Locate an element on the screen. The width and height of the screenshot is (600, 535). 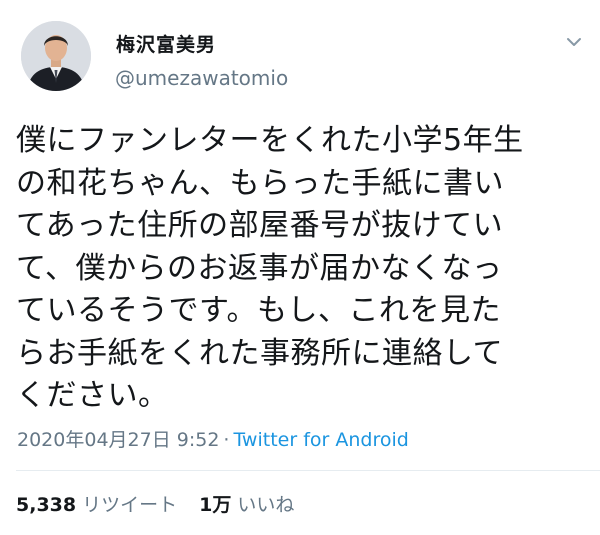
retweets-stat: 5,338 リツイート is located at coordinates (96, 503).